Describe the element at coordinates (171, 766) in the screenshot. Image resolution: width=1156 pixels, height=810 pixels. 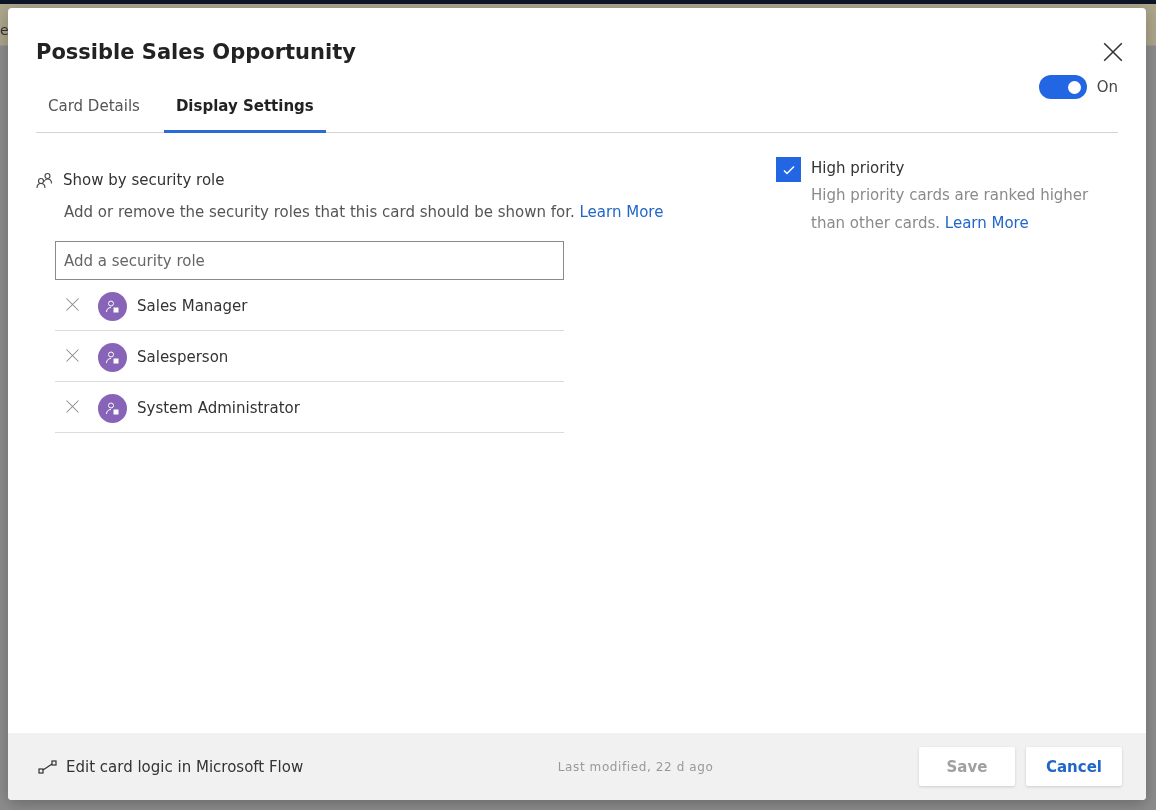
I see `flow-link: Edit card logic in Microsoft Flow` at that location.